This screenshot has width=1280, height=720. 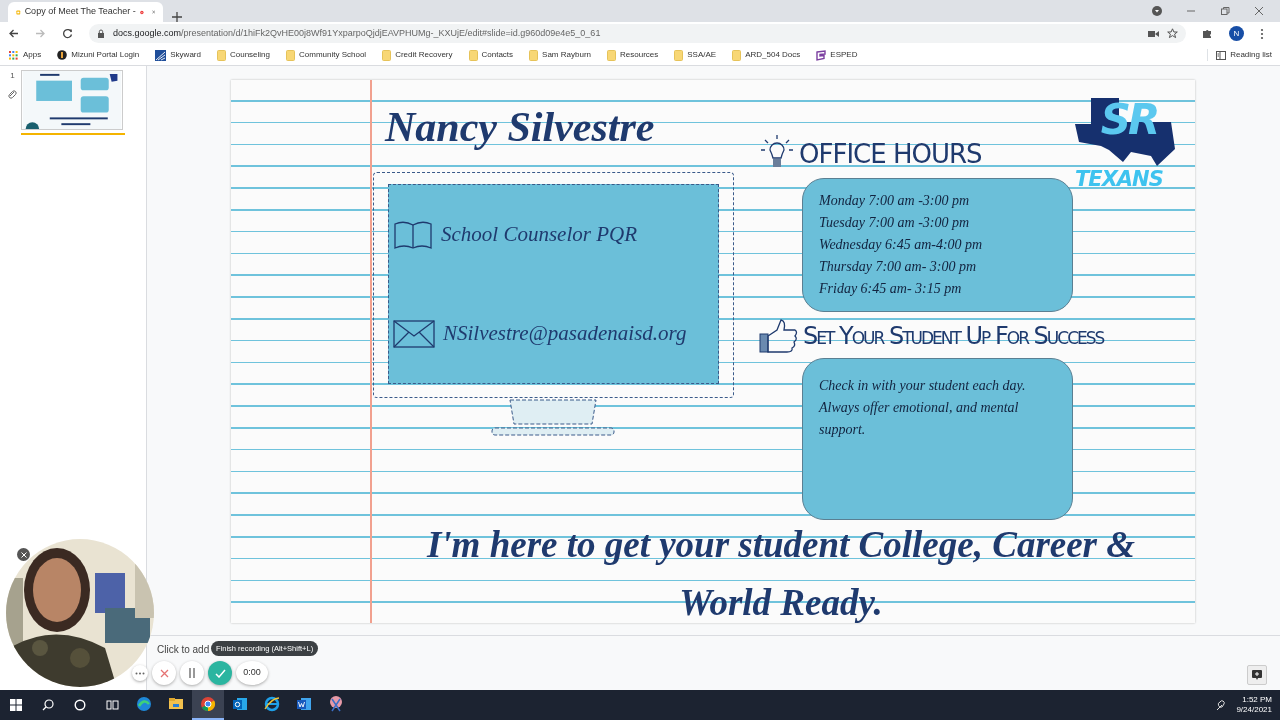 I want to click on reload-icon, so click(x=67, y=33).